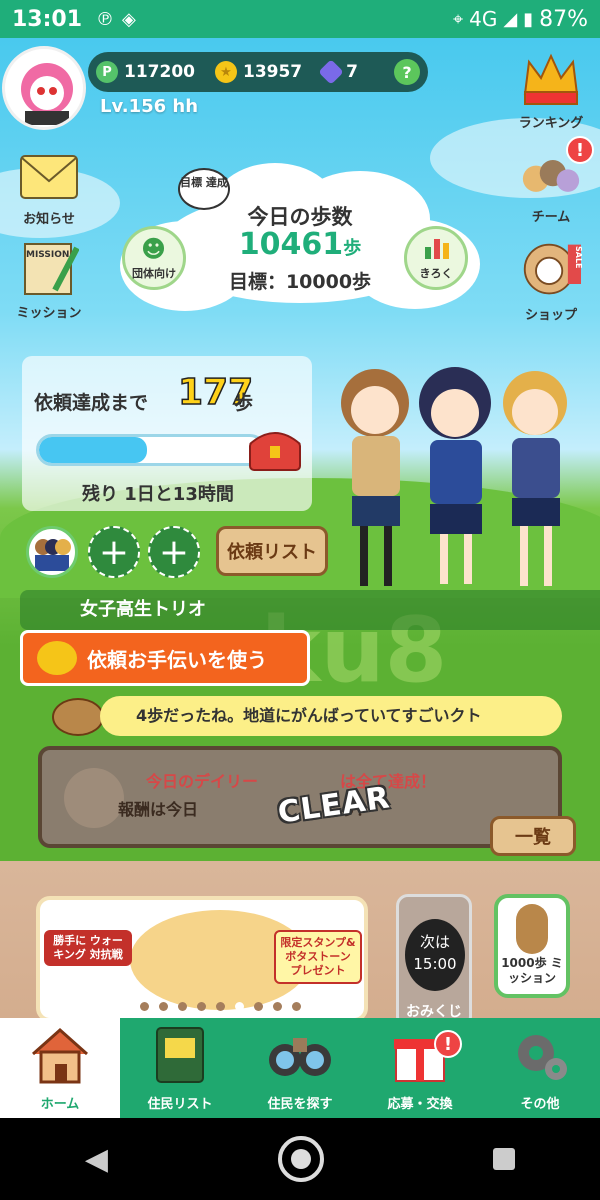  What do you see at coordinates (151, 450) in the screenshot?
I see `request-progress-bar` at bounding box center [151, 450].